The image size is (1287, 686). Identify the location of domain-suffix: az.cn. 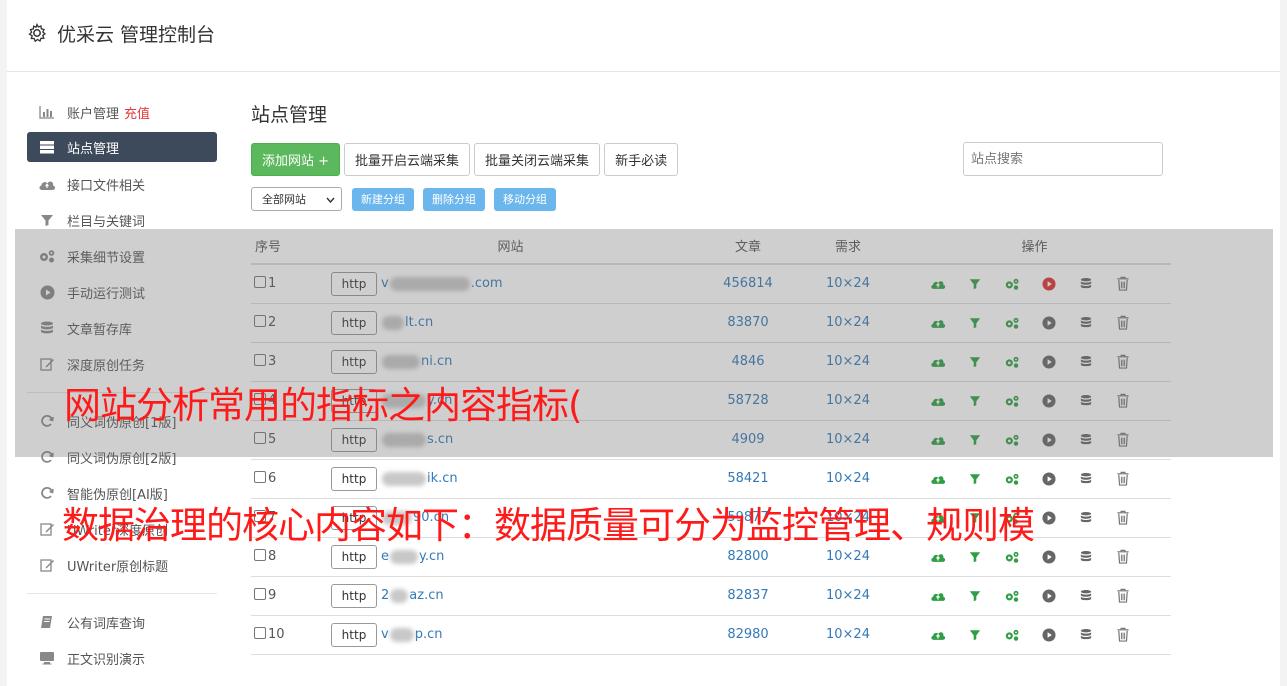
(426, 595).